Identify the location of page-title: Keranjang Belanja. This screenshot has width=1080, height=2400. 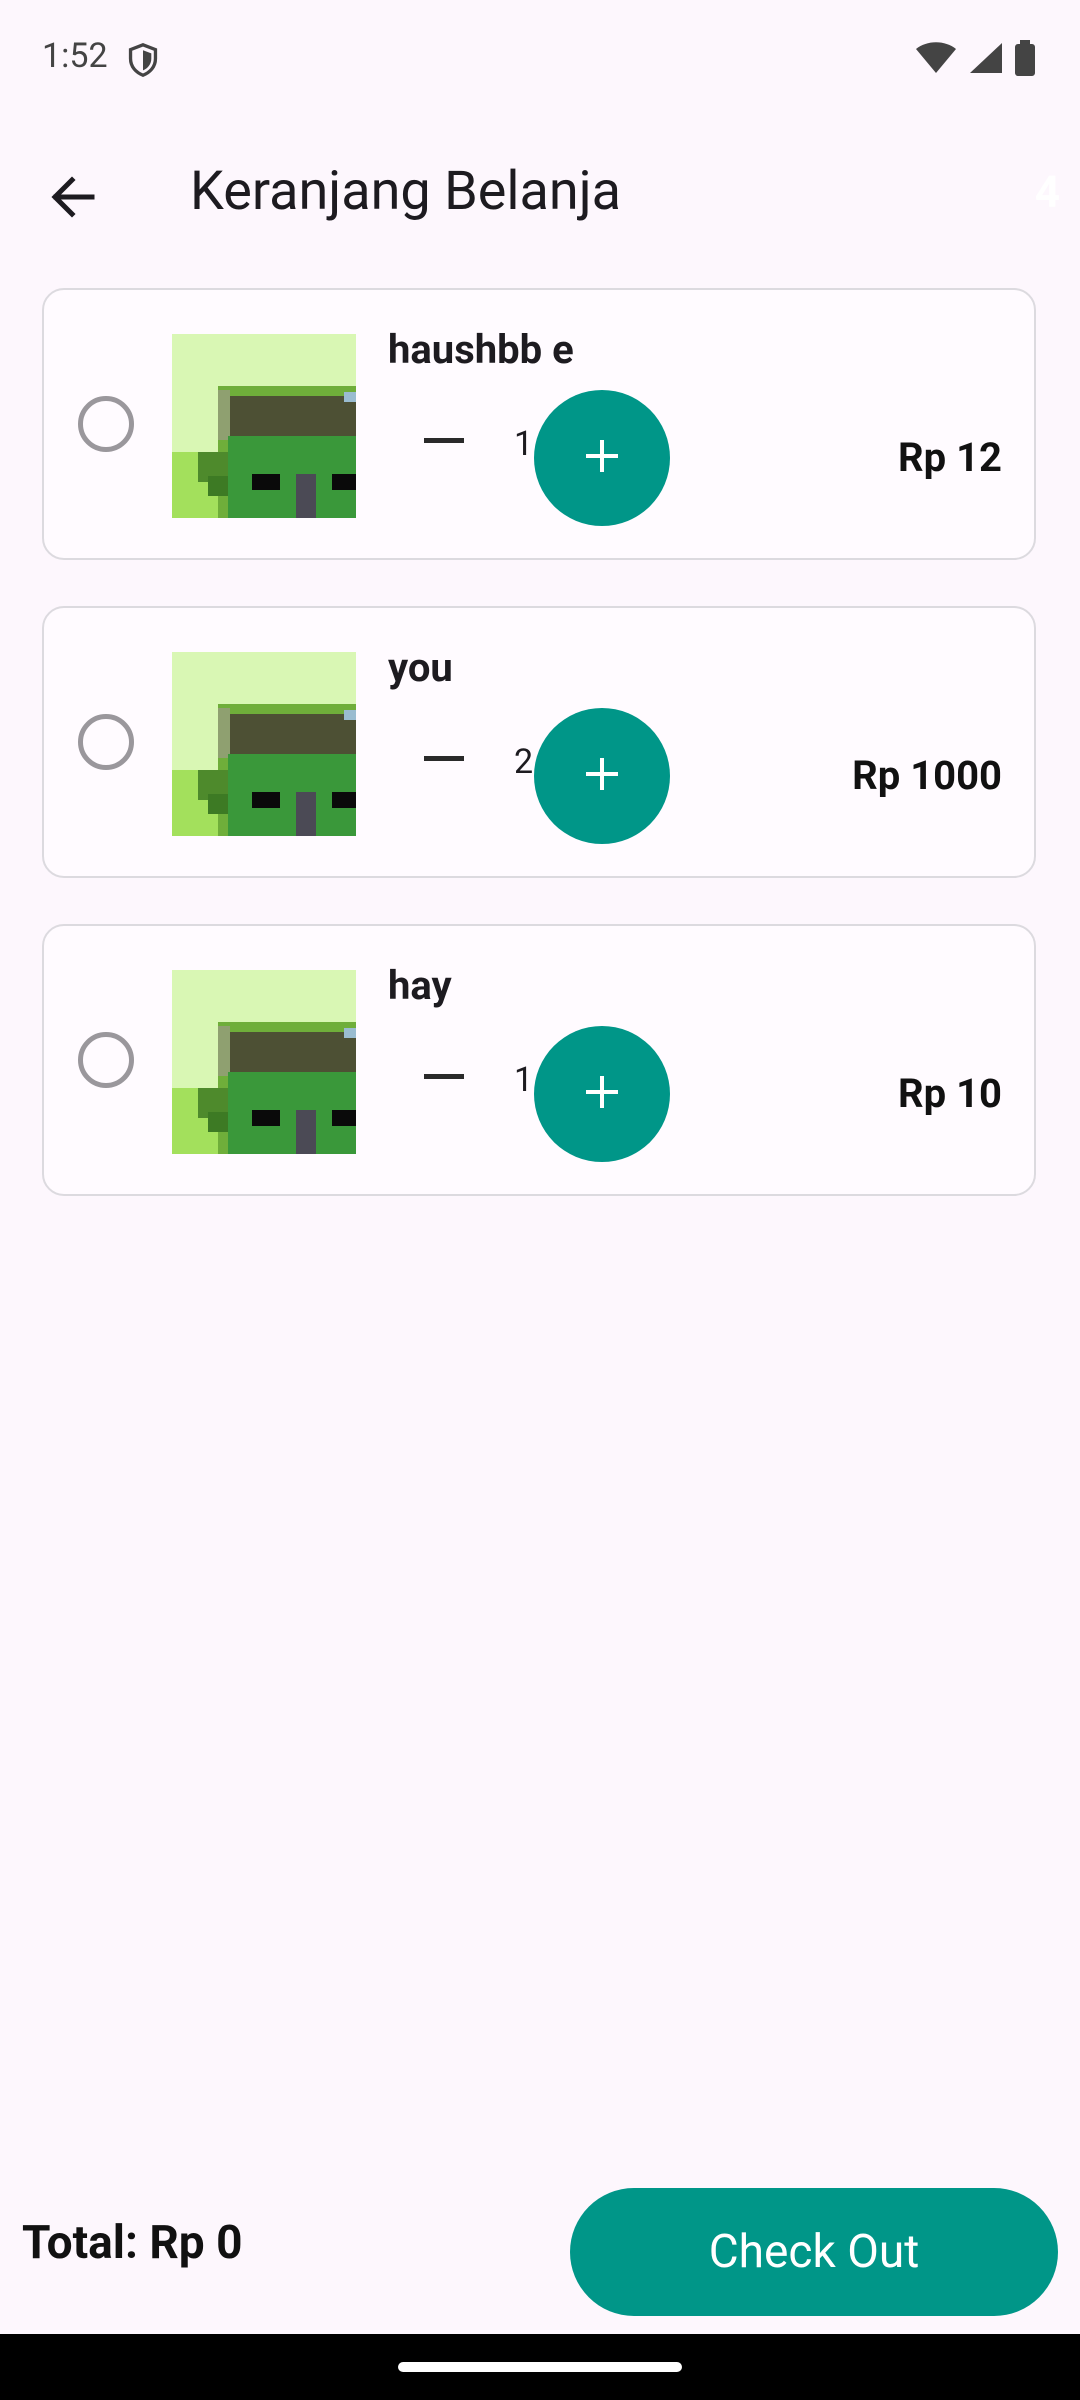
(405, 191).